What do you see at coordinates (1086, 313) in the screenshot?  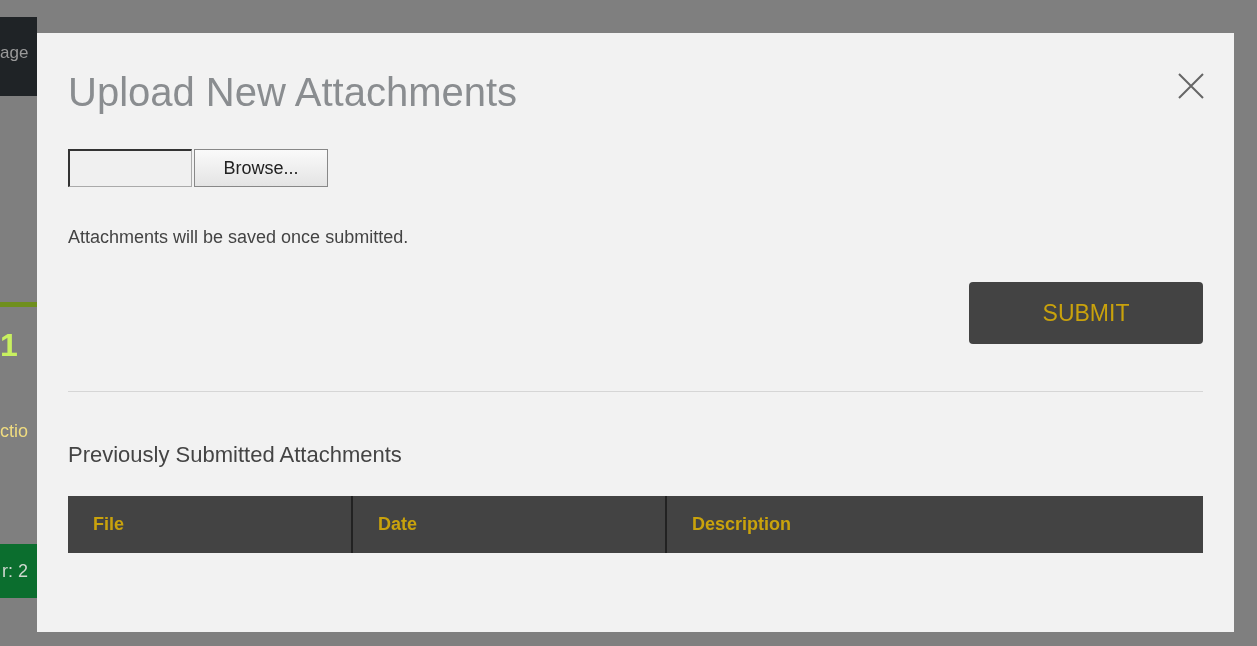 I see `submit-button: SUBMIT` at bounding box center [1086, 313].